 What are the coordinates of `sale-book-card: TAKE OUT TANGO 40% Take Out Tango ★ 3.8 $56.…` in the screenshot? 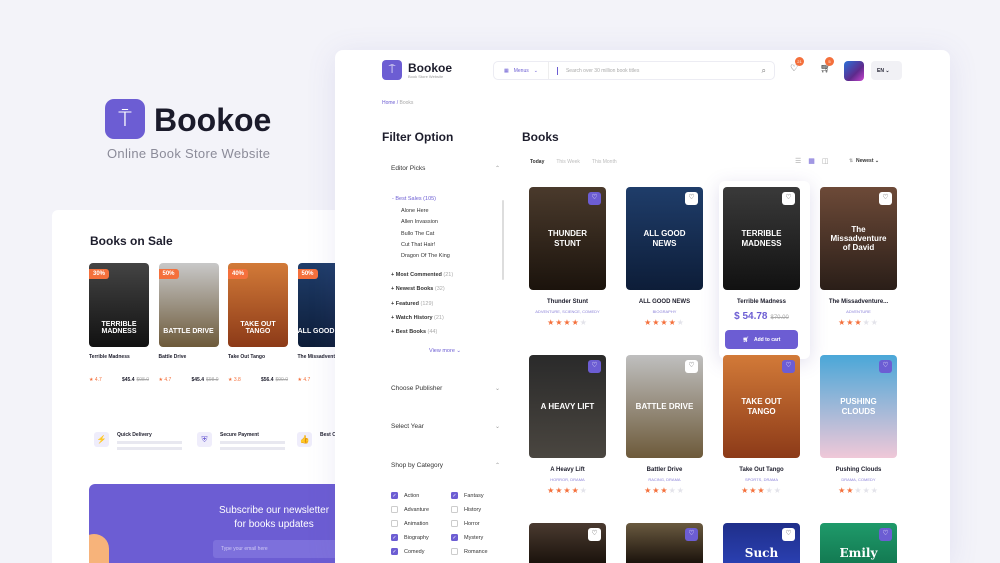 It's located at (258, 323).